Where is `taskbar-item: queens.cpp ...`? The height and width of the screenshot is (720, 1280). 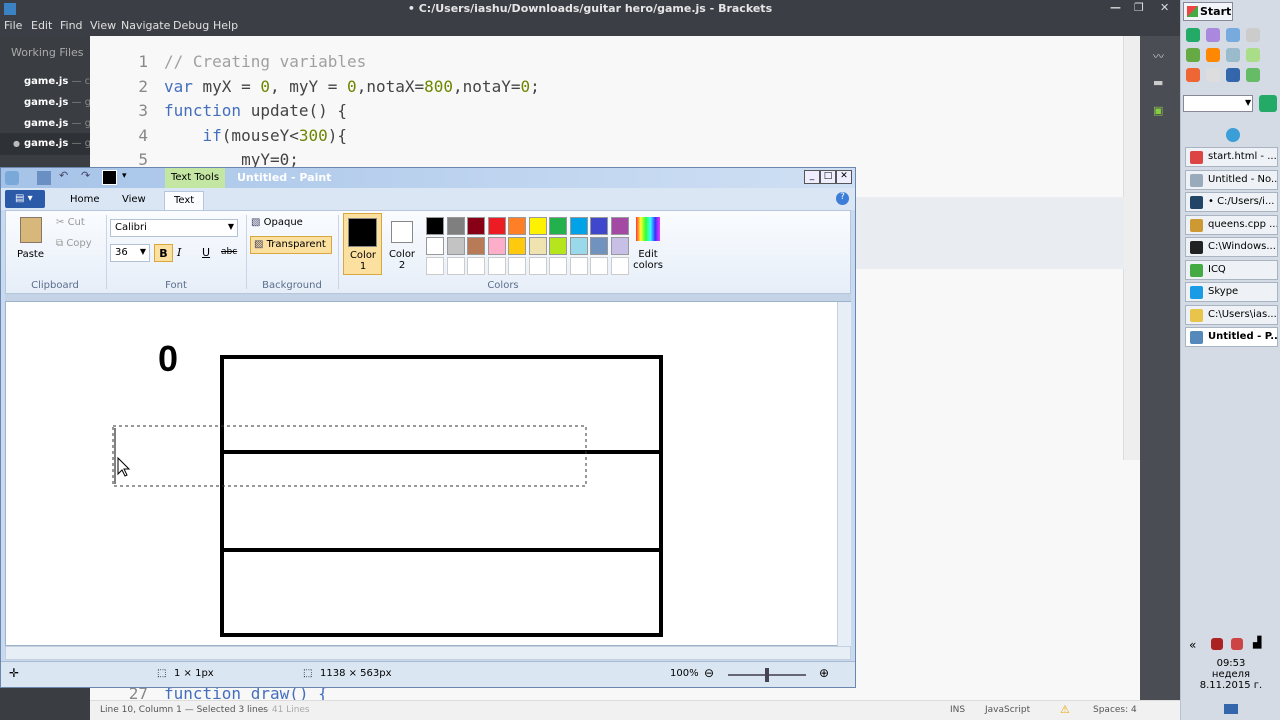
taskbar-item: queens.cpp ... is located at coordinates (1231, 225).